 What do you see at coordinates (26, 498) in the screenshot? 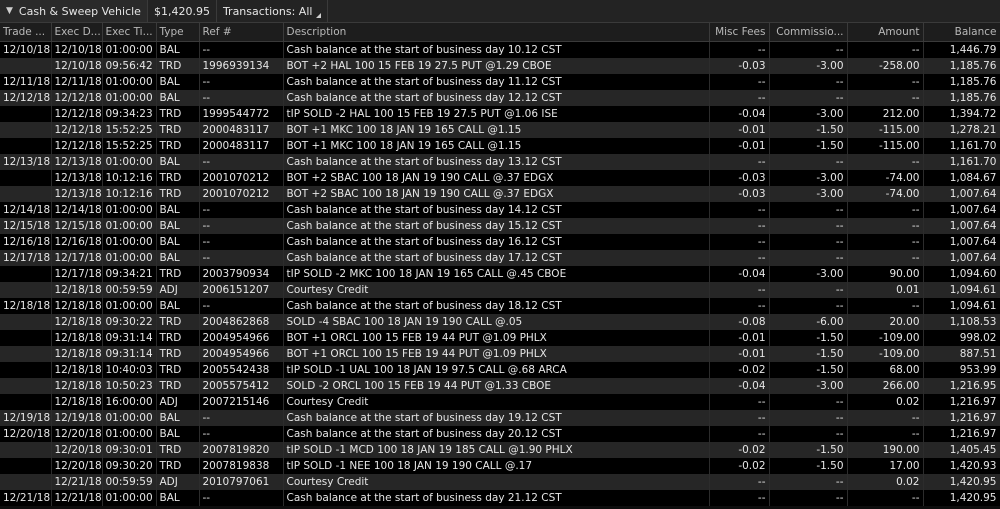
I see `cell-trade-date: 12/21/18` at bounding box center [26, 498].